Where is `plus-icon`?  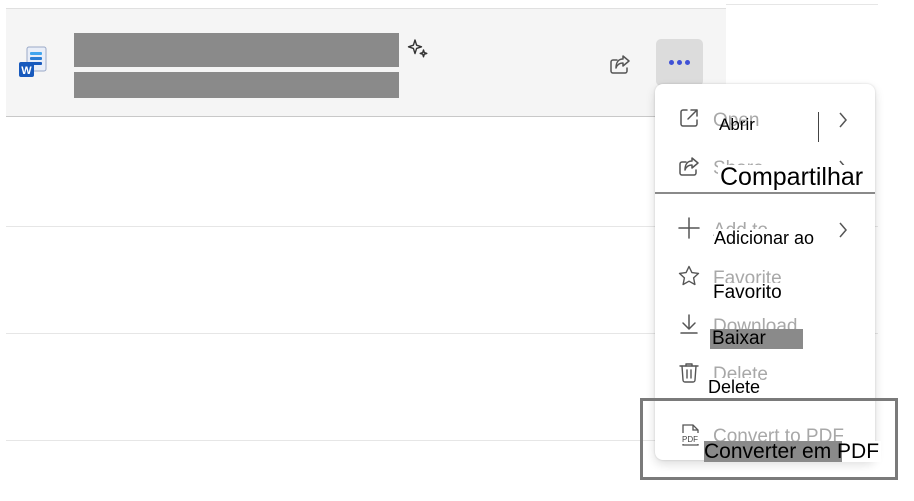
plus-icon is located at coordinates (689, 228).